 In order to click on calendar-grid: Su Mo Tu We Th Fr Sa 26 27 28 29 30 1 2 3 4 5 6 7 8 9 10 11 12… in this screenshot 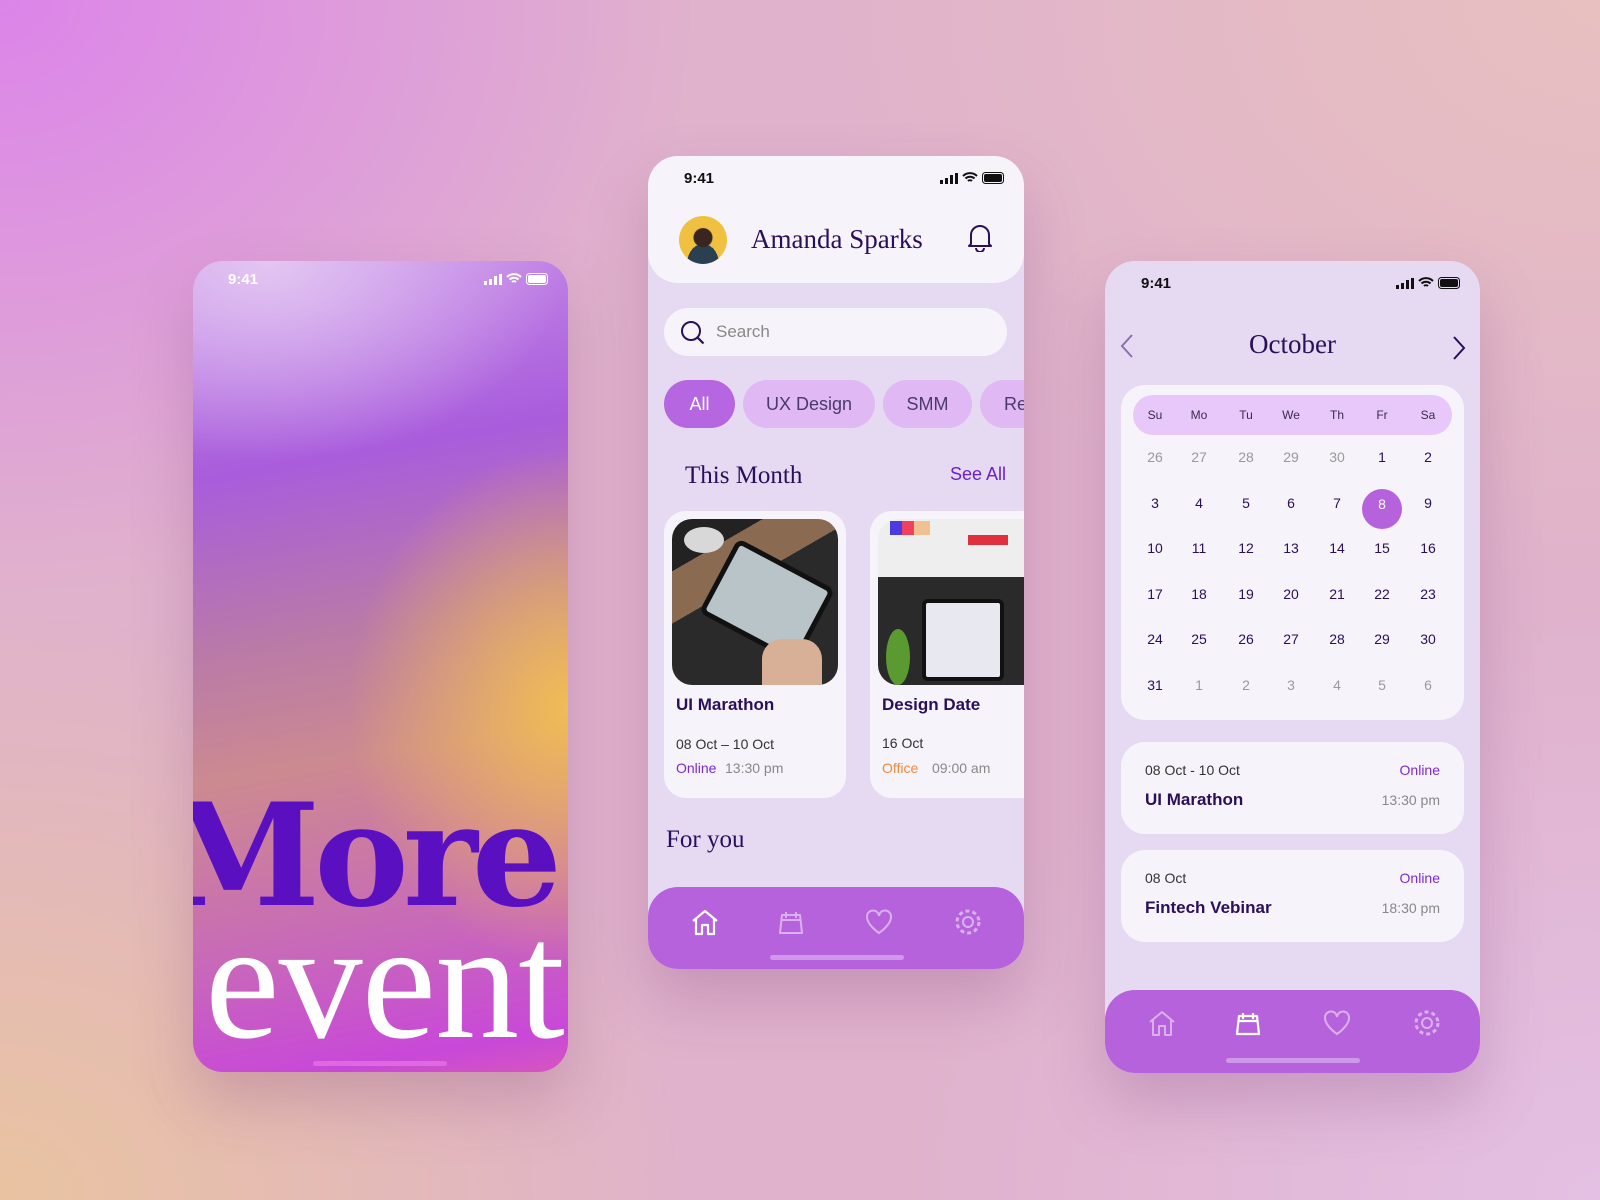, I will do `click(1292, 552)`.